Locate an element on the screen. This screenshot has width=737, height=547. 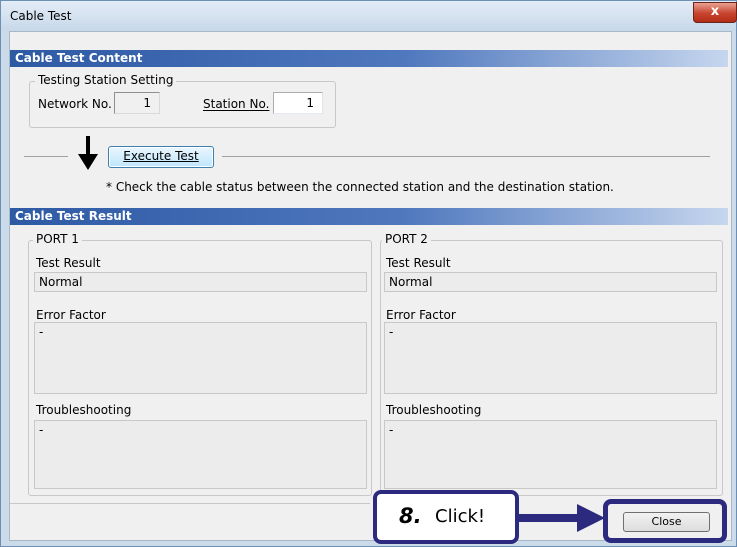
footer-separator is located at coordinates (190, 503).